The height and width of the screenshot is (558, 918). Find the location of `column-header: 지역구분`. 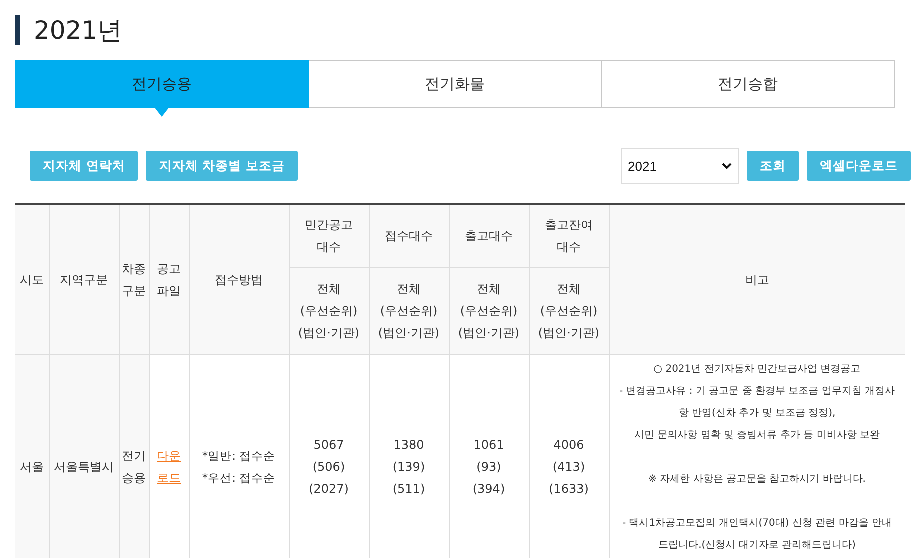

column-header: 지역구분 is located at coordinates (84, 279).